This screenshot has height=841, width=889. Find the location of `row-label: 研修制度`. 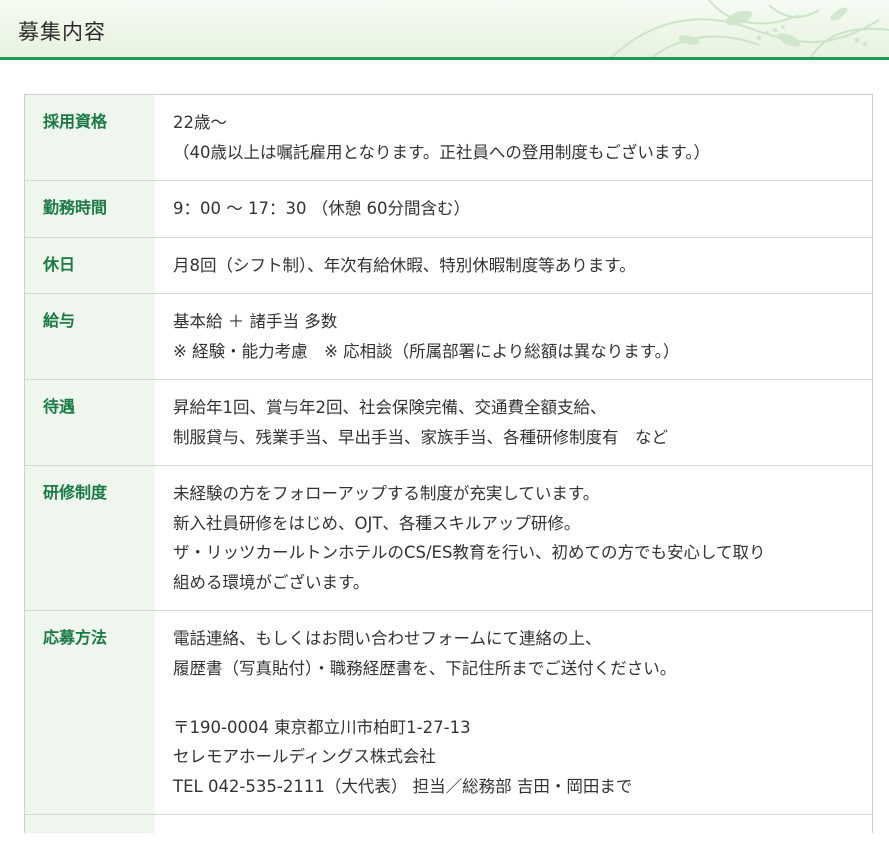

row-label: 研修制度 is located at coordinates (90, 538).